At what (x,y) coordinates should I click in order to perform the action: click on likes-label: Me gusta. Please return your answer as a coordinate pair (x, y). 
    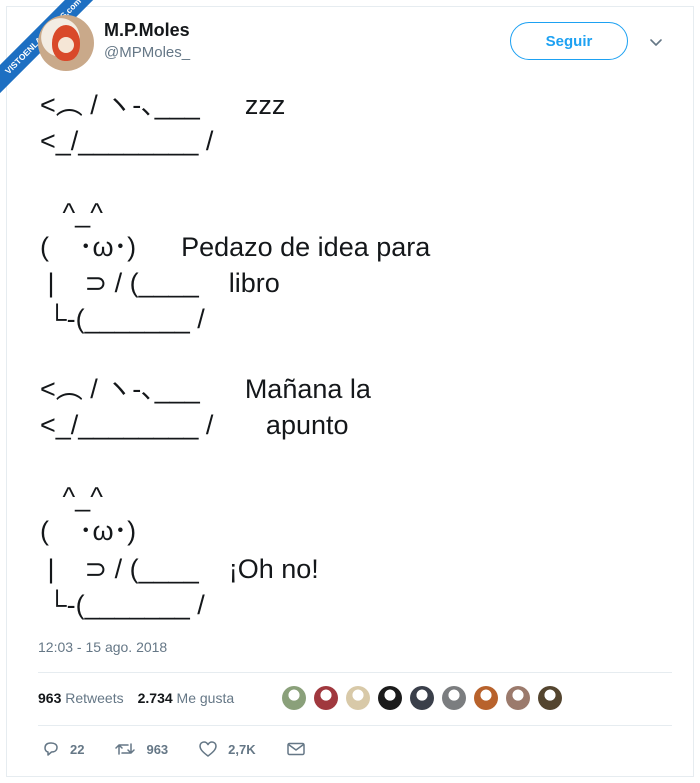
    Looking at the image, I should click on (205, 698).